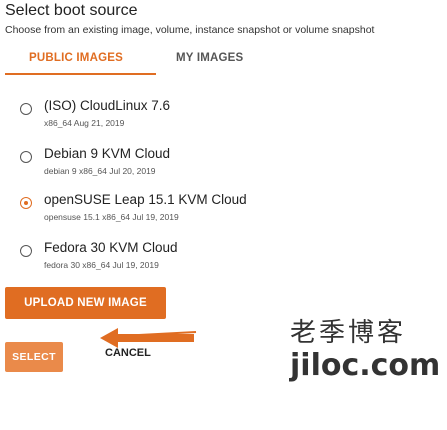  What do you see at coordinates (348, 333) in the screenshot?
I see `watermark-line1: 老季博客` at bounding box center [348, 333].